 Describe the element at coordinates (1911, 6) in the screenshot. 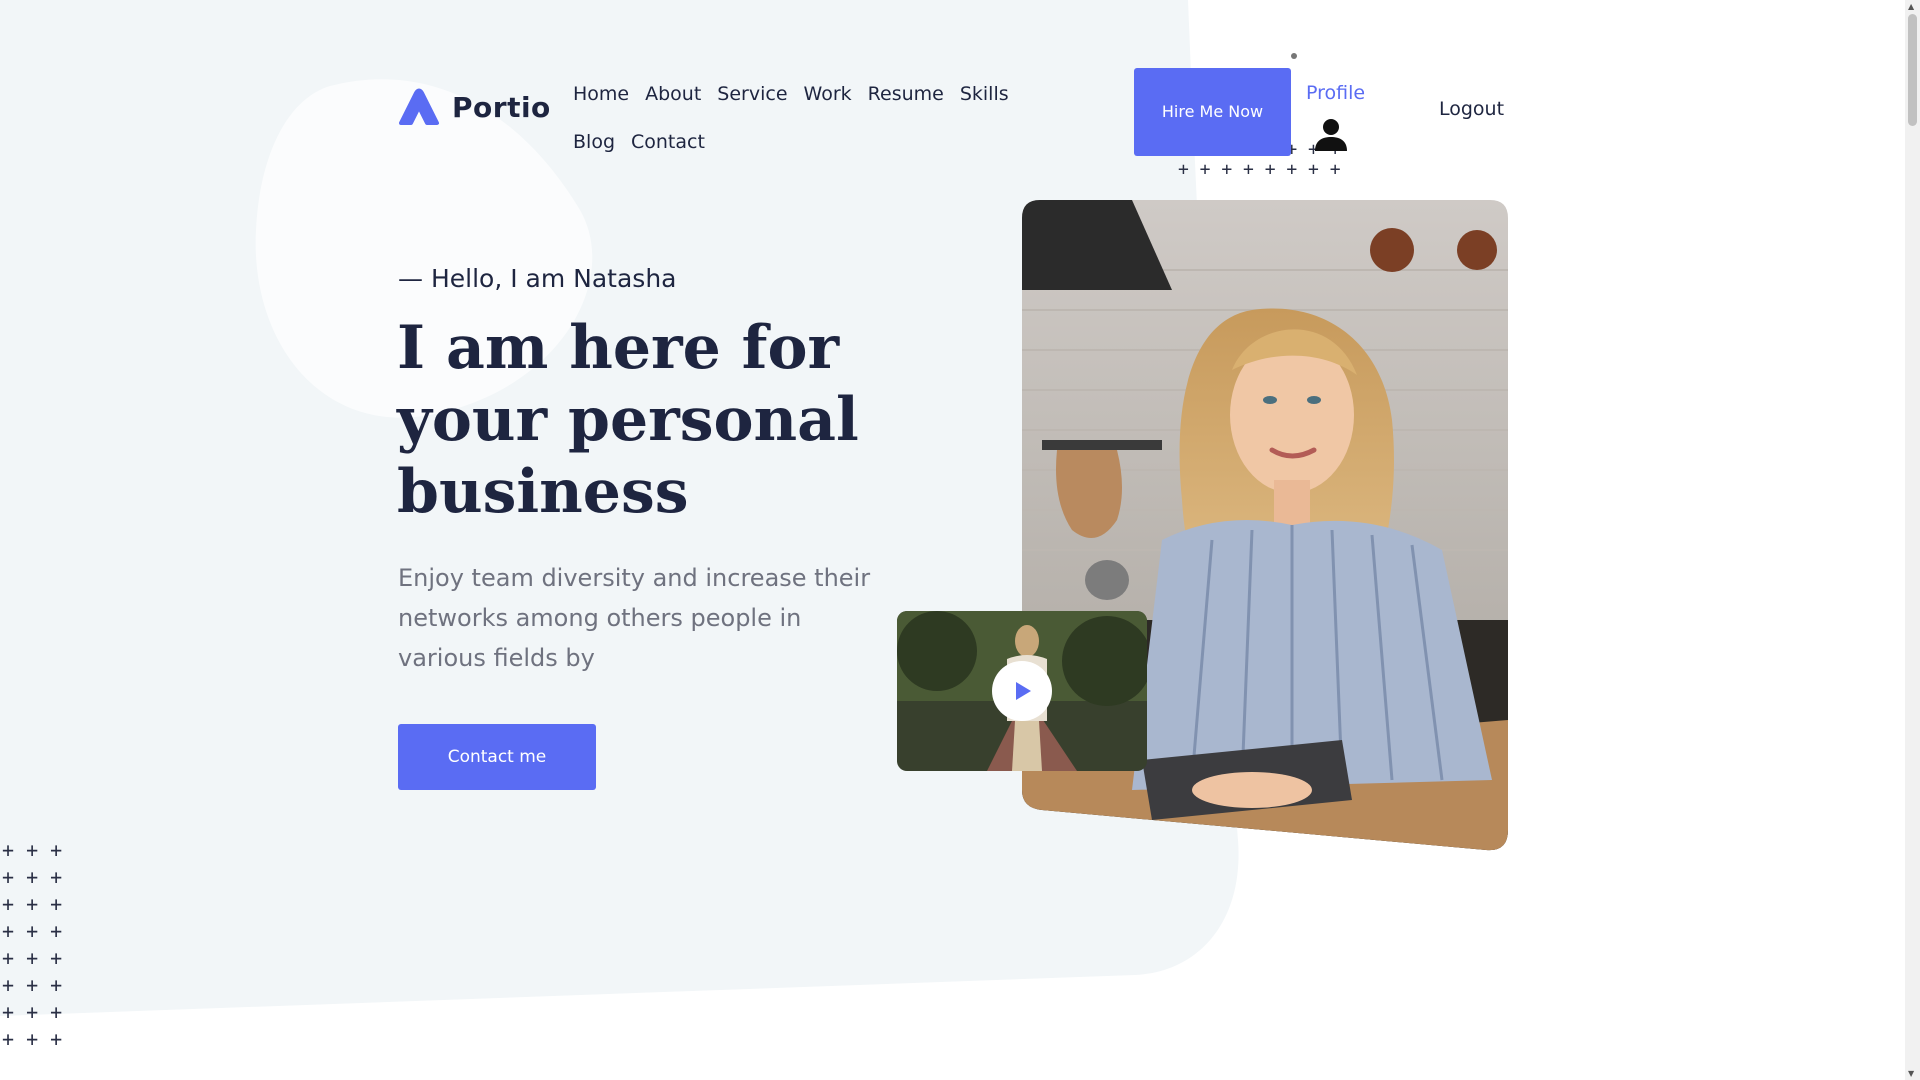

I see `scroll-up-icon: ▲` at that location.